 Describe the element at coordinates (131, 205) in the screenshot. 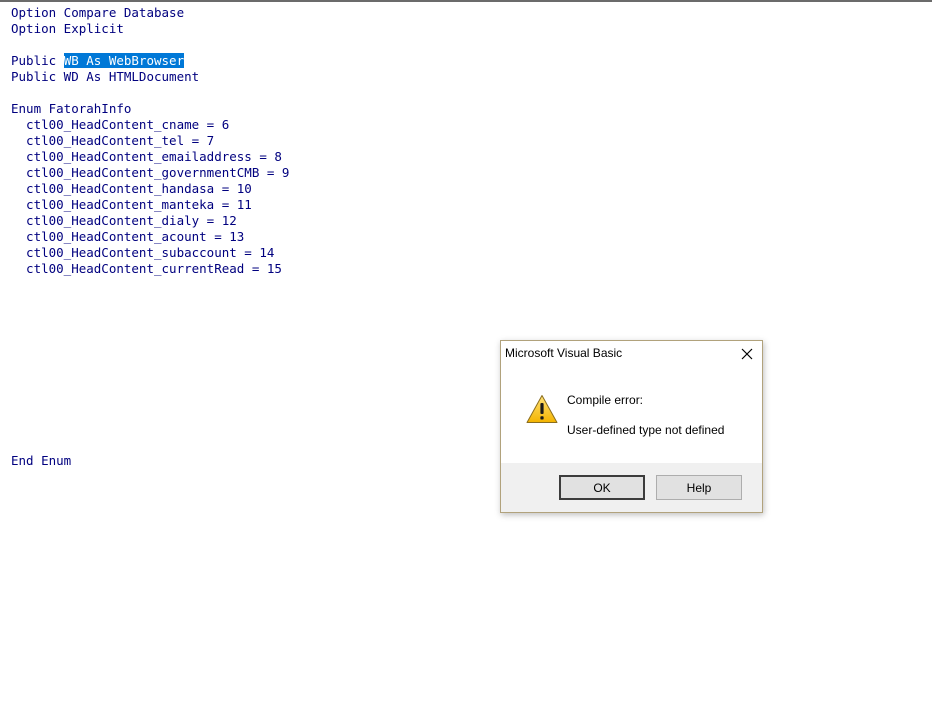

I see `code-line: ctl00_HeadContent_manteka = 11` at that location.